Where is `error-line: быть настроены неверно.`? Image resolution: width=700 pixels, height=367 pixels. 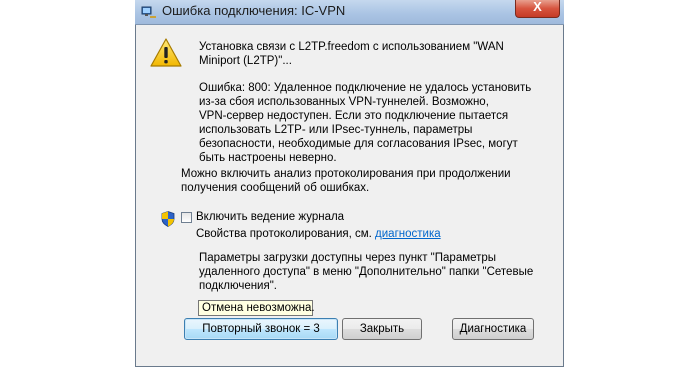
error-line: быть настроены неверно. is located at coordinates (268, 158).